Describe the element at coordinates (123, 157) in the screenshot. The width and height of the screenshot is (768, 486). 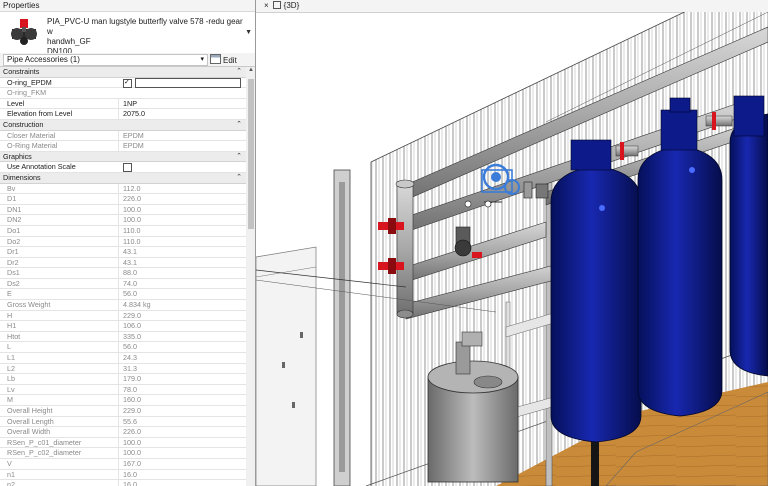
I see `group-header-graphics: Graphics ⌃` at that location.